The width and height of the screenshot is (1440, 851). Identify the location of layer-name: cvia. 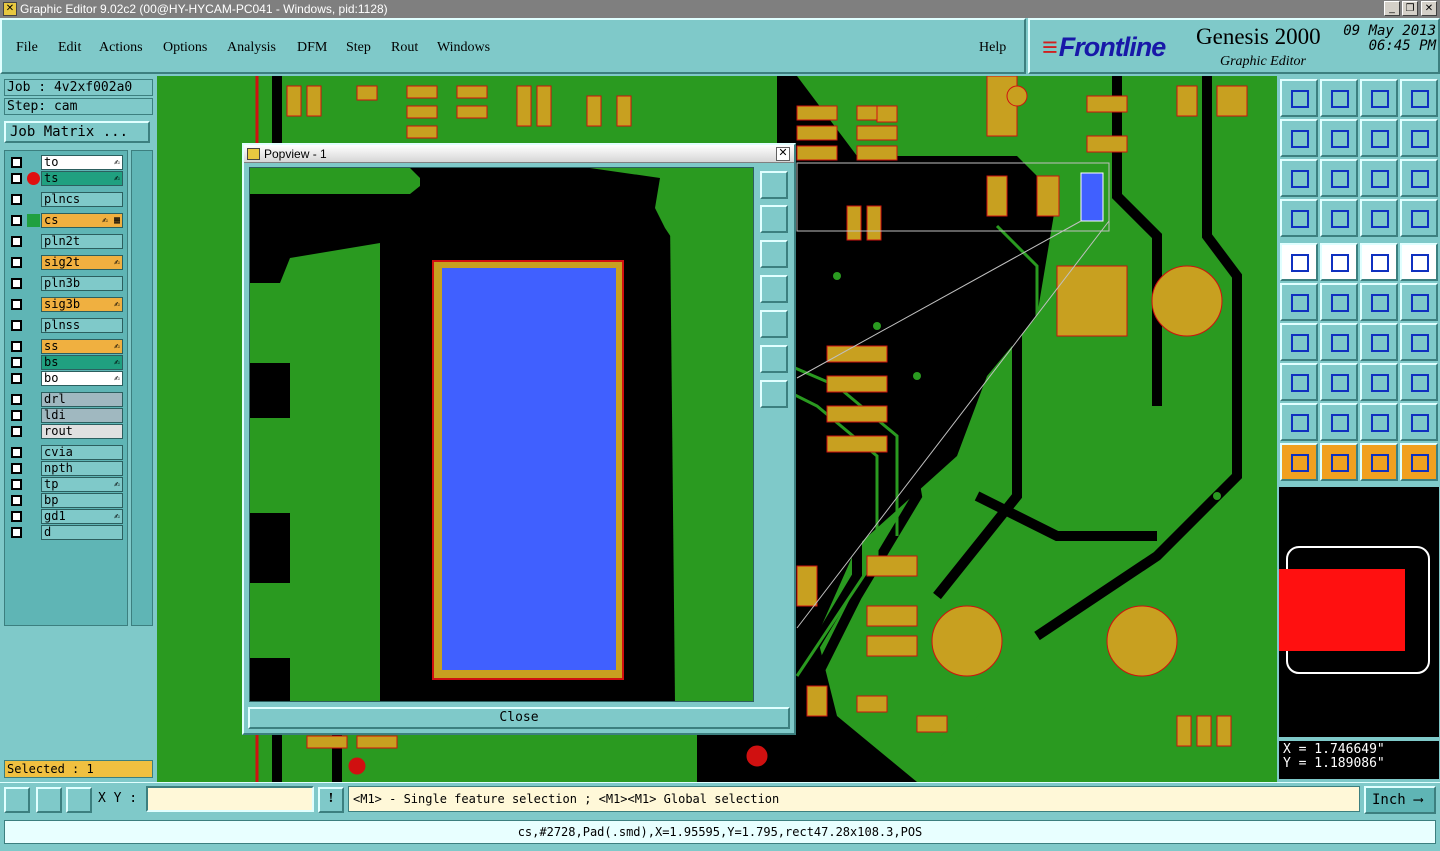
(82, 452).